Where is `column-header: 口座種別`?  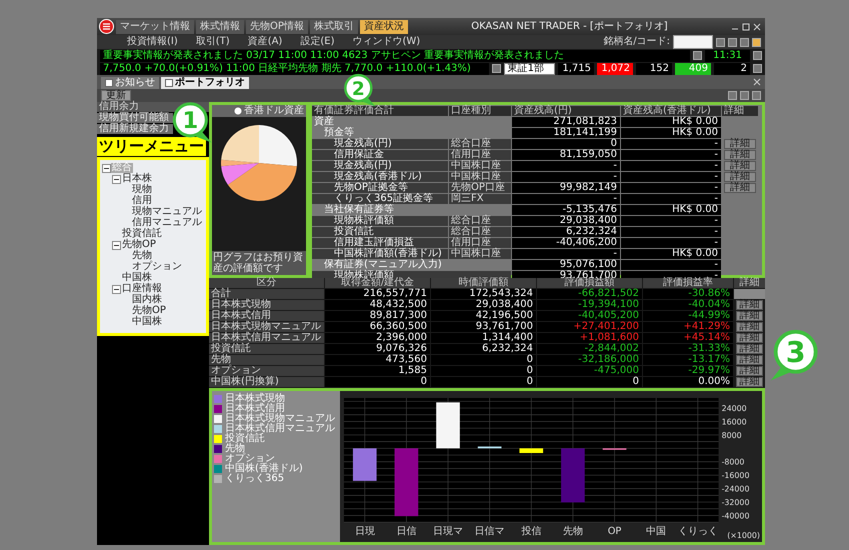
column-header: 口座種別 is located at coordinates (480, 111).